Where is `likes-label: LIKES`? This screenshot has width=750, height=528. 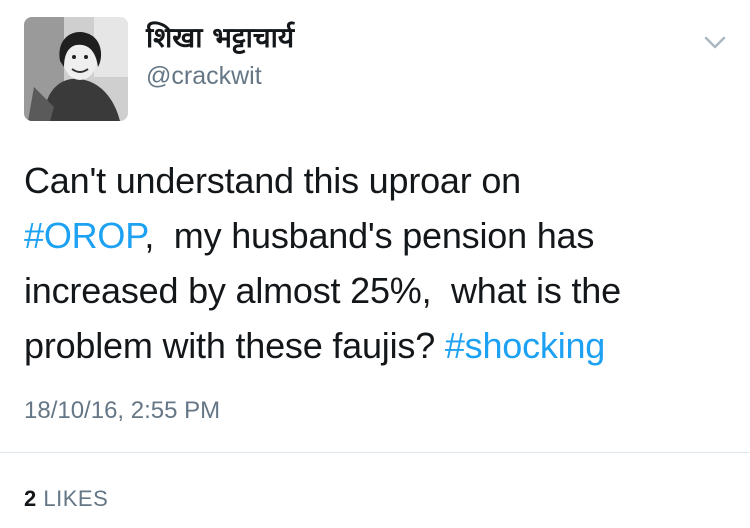
likes-label: LIKES is located at coordinates (76, 498).